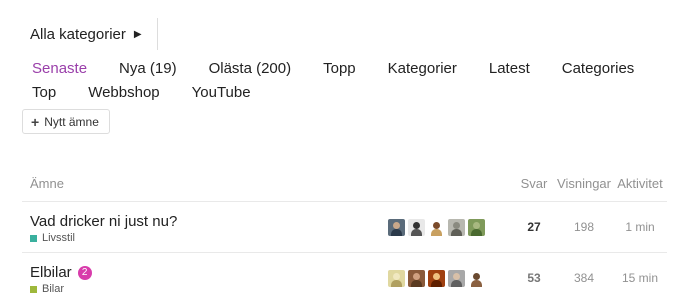  What do you see at coordinates (51, 272) in the screenshot?
I see `topic-title: Elbilar` at bounding box center [51, 272].